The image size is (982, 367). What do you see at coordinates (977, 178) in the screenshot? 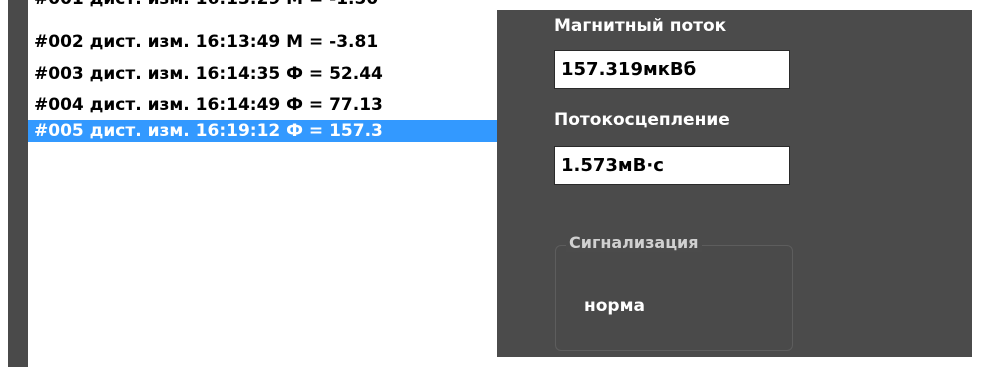
I see `panel-right-edge` at bounding box center [977, 178].